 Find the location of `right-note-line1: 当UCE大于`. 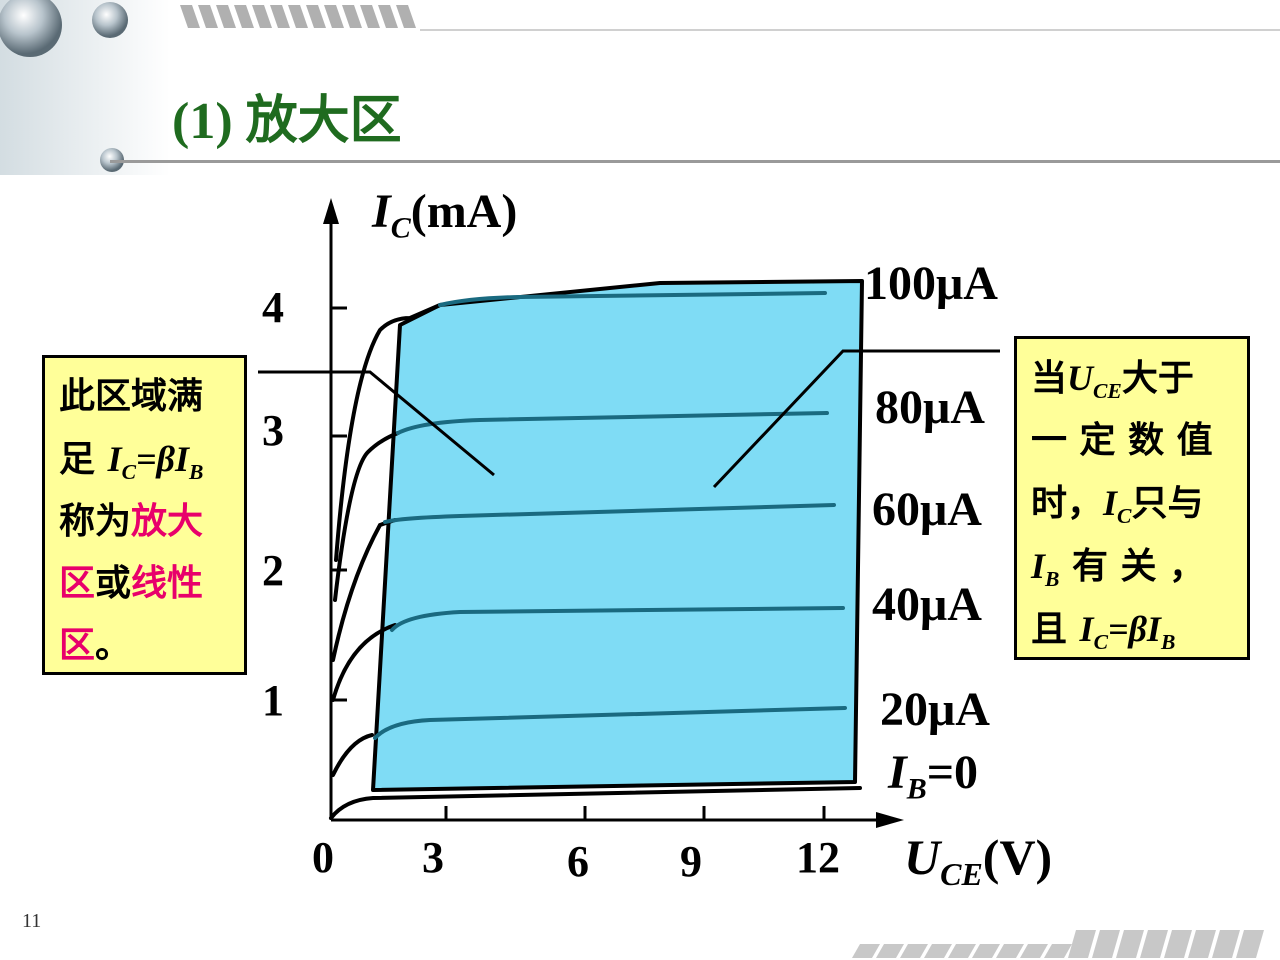

right-note-line1: 当UCE大于 is located at coordinates (1112, 381).